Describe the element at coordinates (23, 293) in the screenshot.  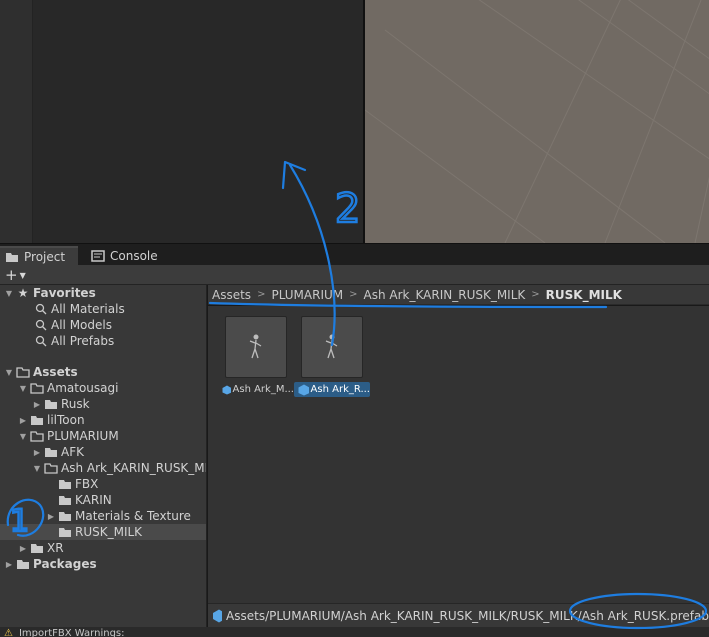
I see `star-icon: ★` at that location.